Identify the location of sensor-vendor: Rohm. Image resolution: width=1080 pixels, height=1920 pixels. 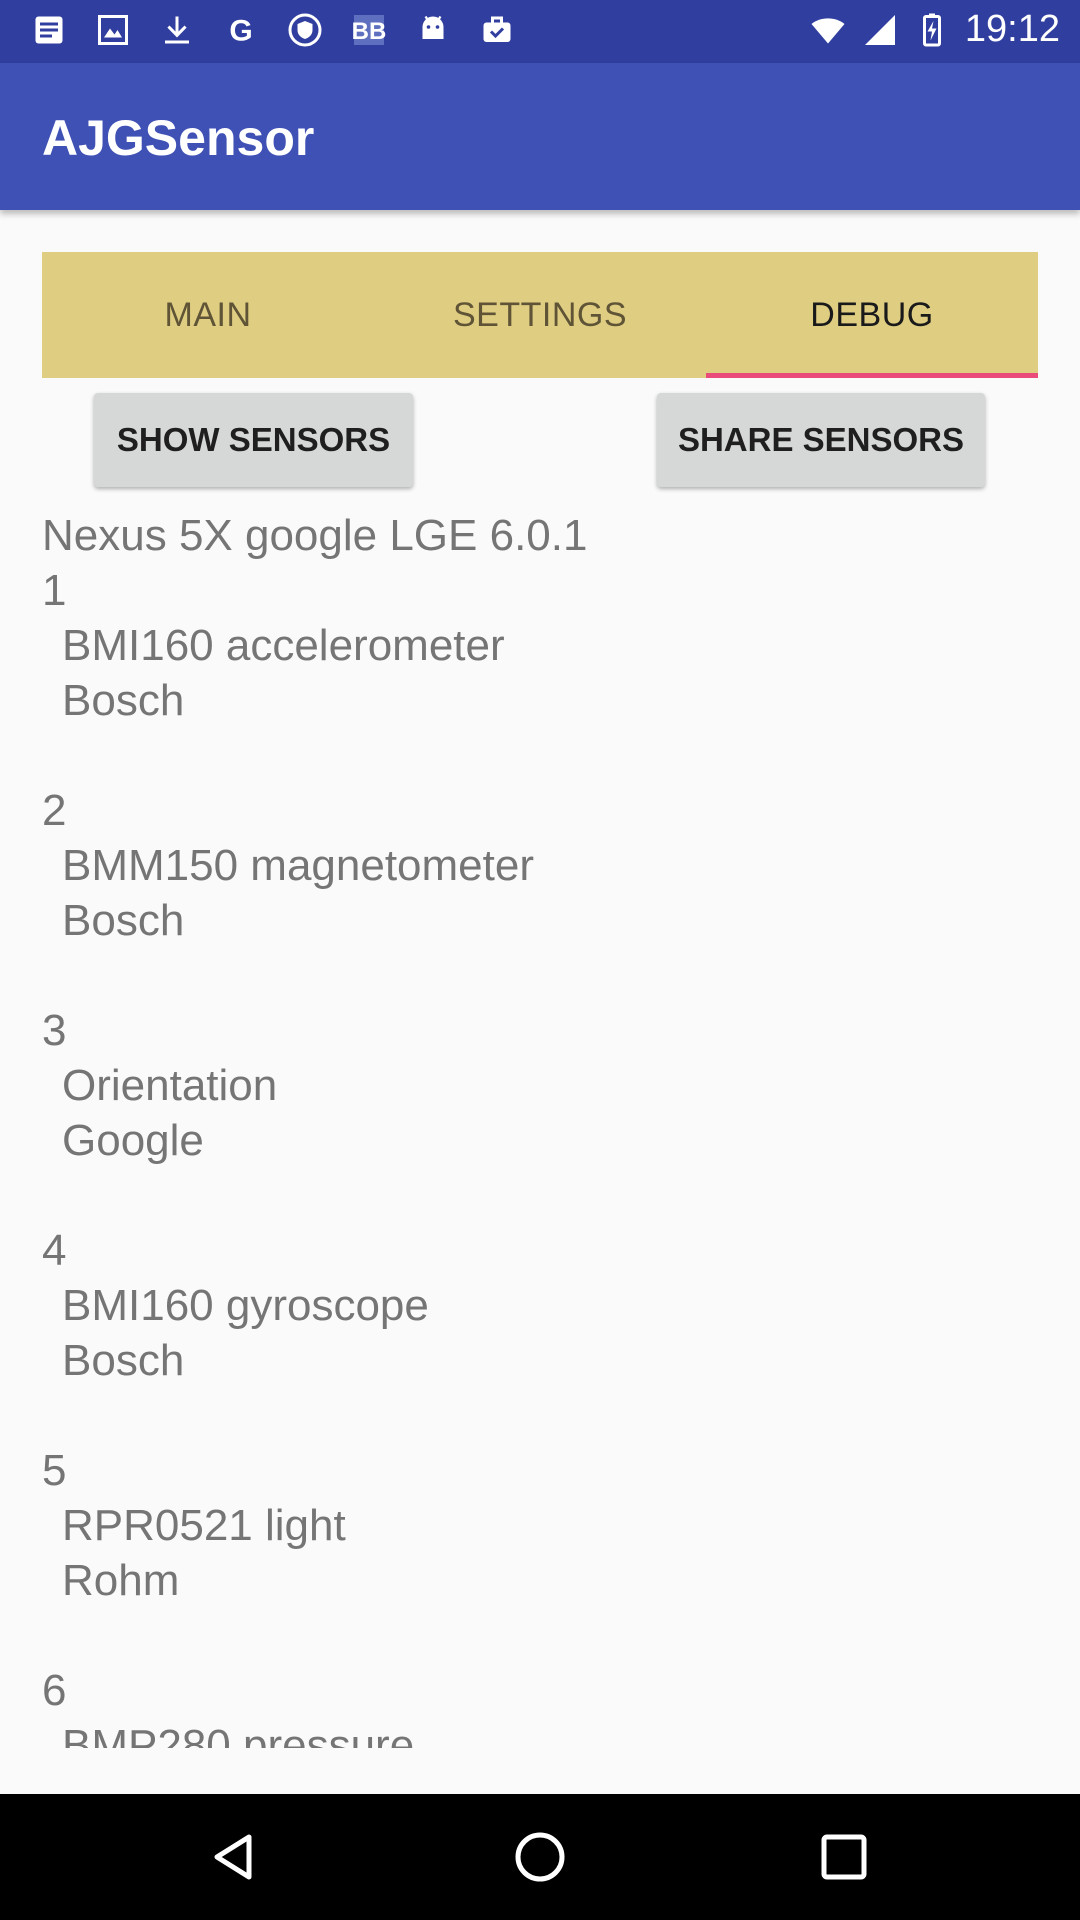
(121, 1580).